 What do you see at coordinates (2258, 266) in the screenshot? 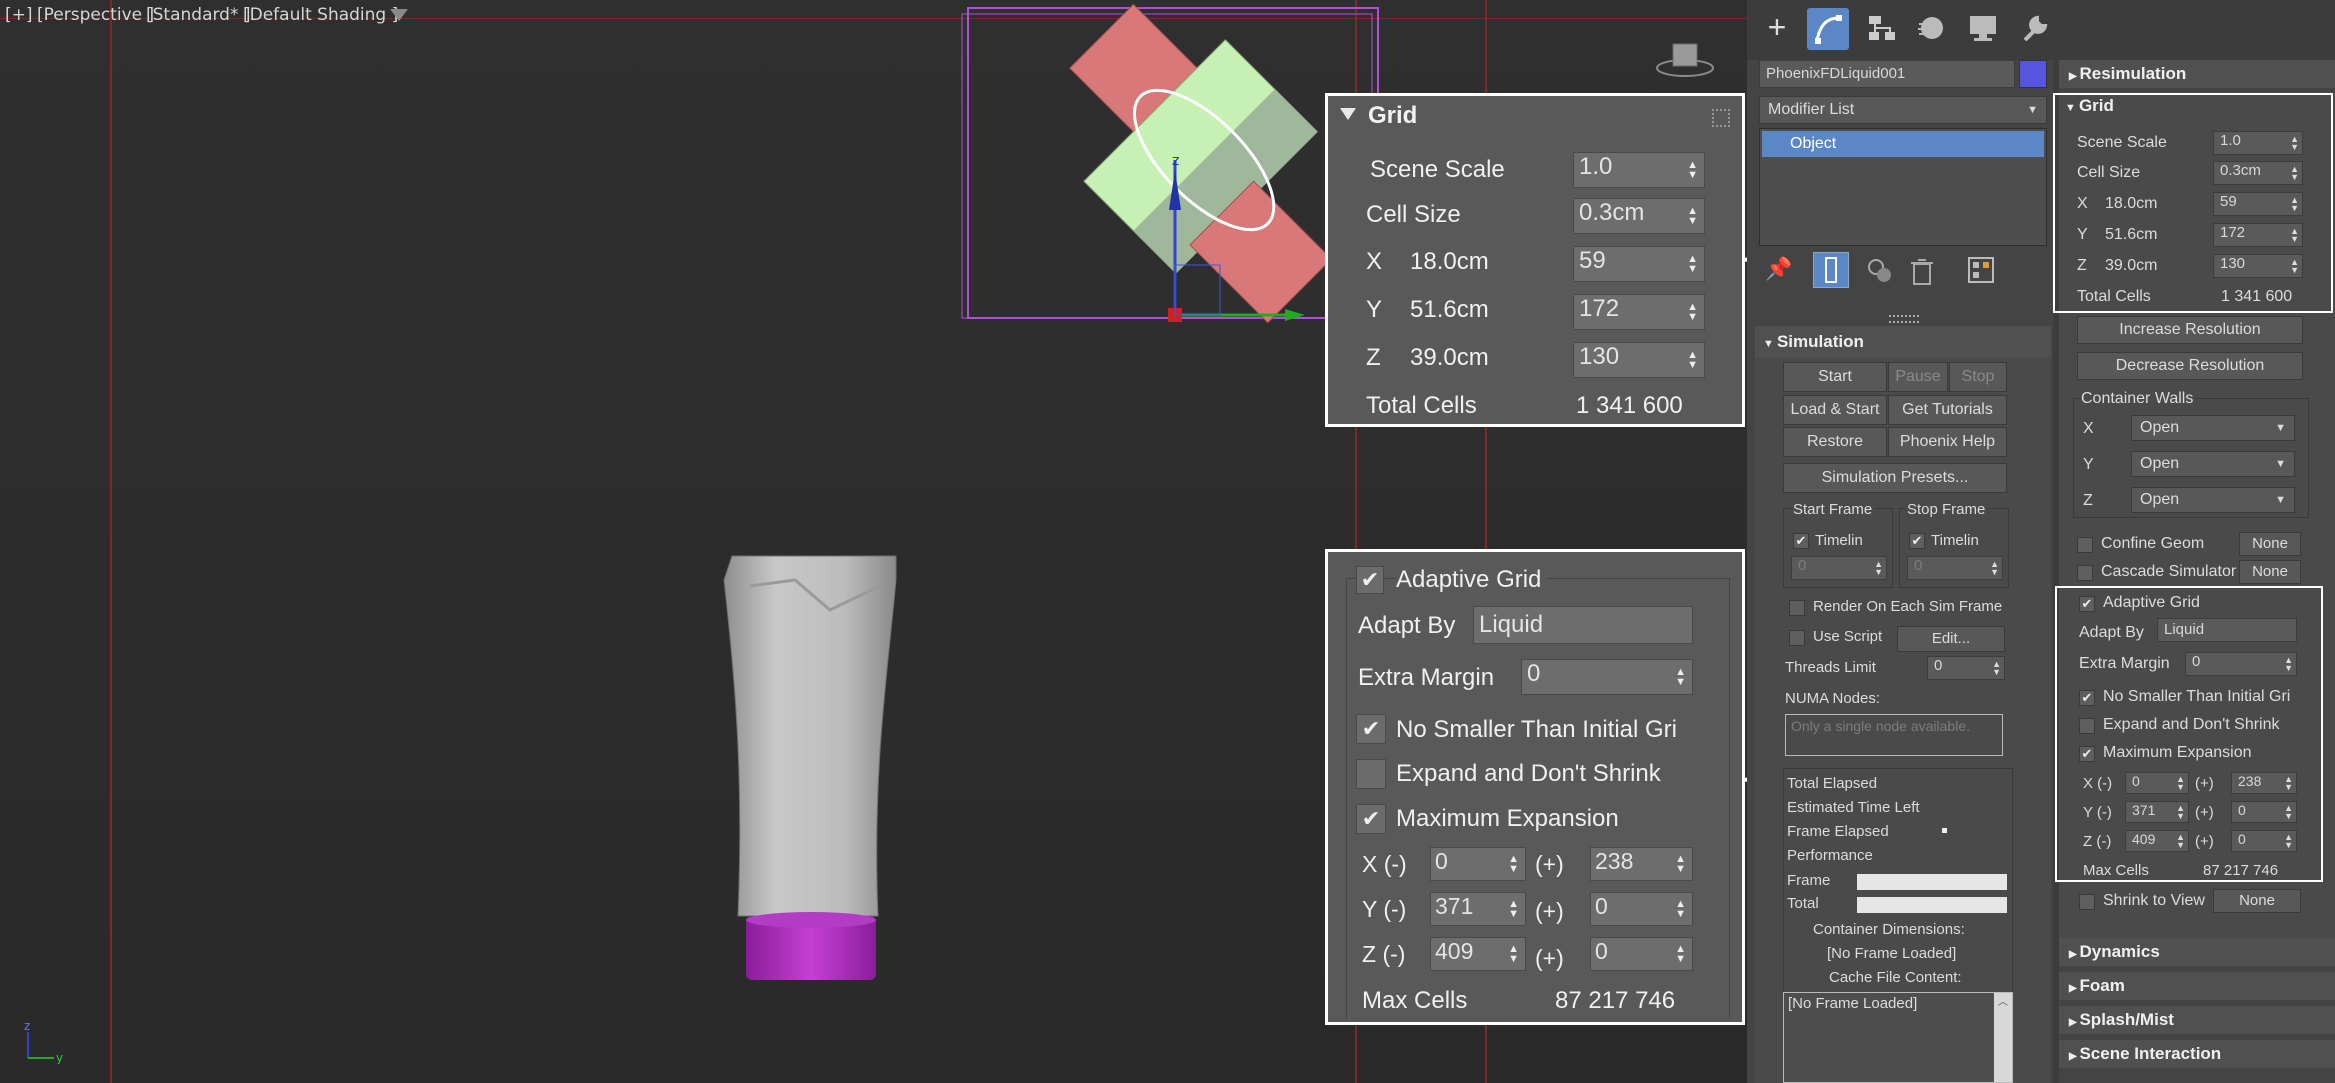
I see `r-z-spinner: 130 ▲ ▼` at bounding box center [2258, 266].